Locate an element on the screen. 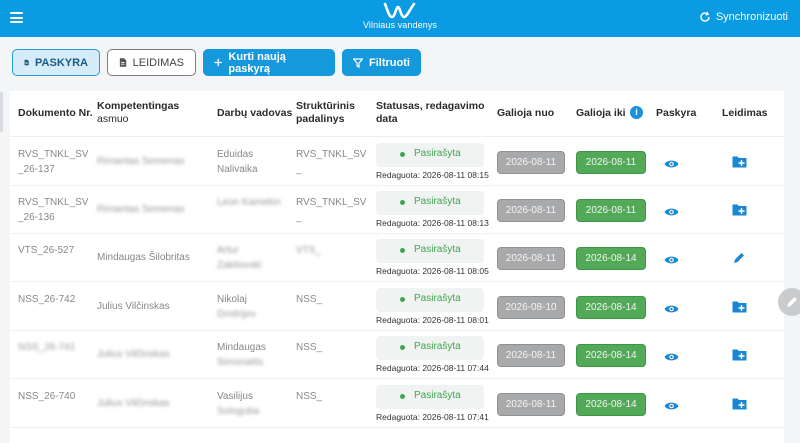 The width and height of the screenshot is (800, 443). doc-number: NSS_26-740 is located at coordinates (46, 396).